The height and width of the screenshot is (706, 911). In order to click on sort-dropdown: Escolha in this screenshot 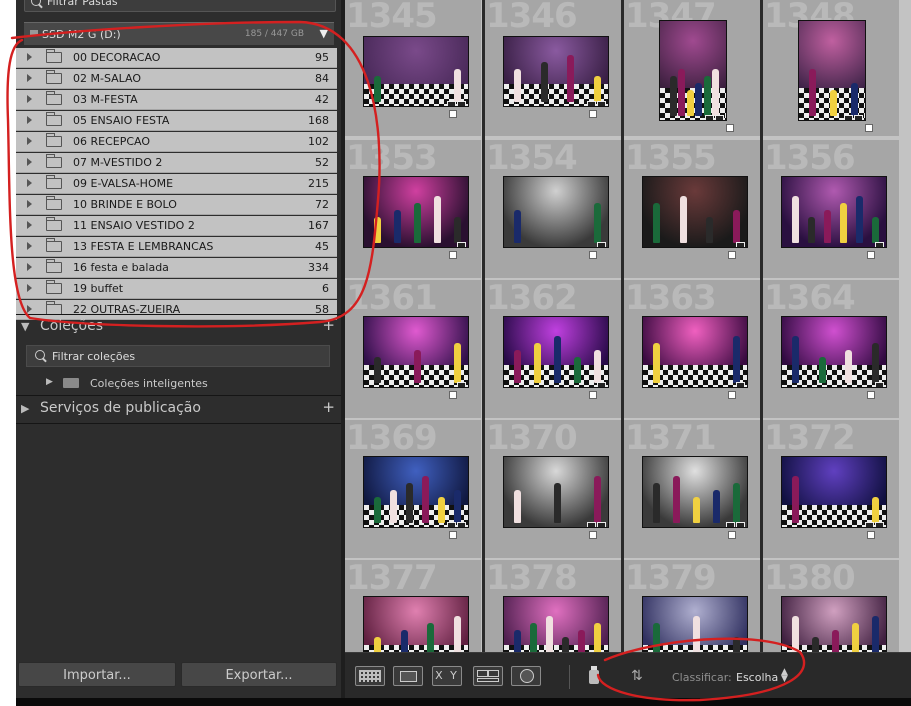, I will do `click(757, 677)`.